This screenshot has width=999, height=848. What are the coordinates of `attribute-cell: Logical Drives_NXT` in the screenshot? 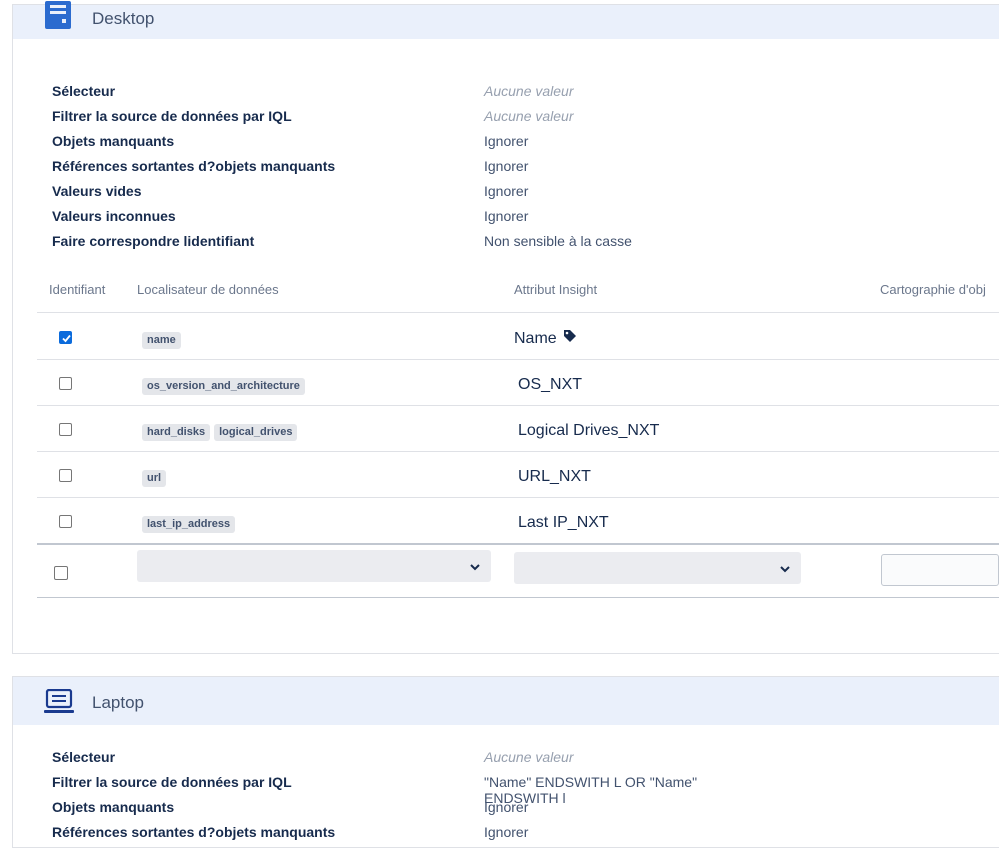 It's located at (588, 431).